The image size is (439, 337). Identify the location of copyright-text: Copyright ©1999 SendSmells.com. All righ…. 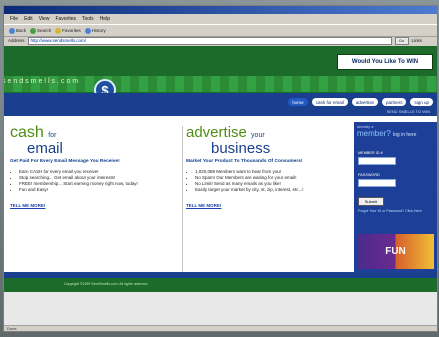
(106, 284).